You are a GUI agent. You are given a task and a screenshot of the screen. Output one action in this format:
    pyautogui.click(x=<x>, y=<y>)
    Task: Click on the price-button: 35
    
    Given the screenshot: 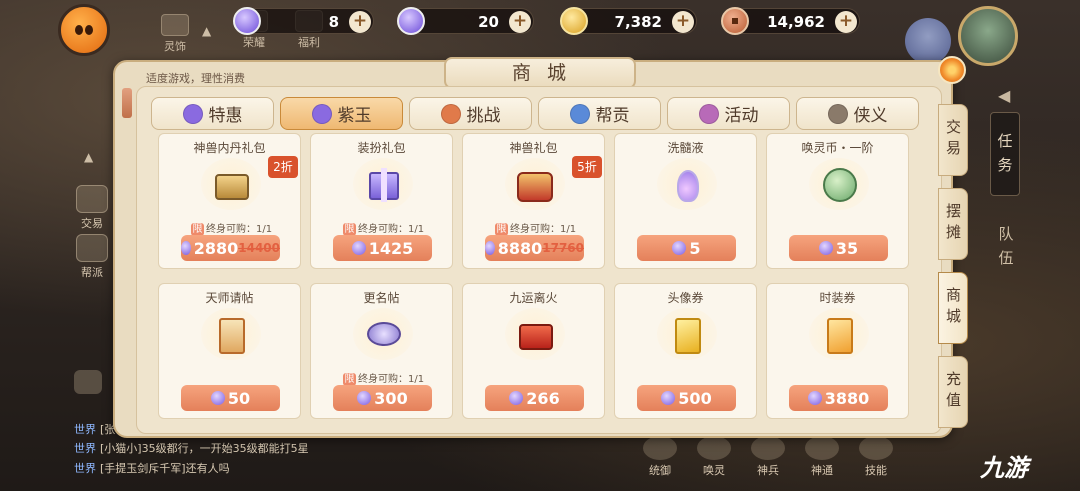 What is the action you would take?
    pyautogui.click(x=838, y=248)
    